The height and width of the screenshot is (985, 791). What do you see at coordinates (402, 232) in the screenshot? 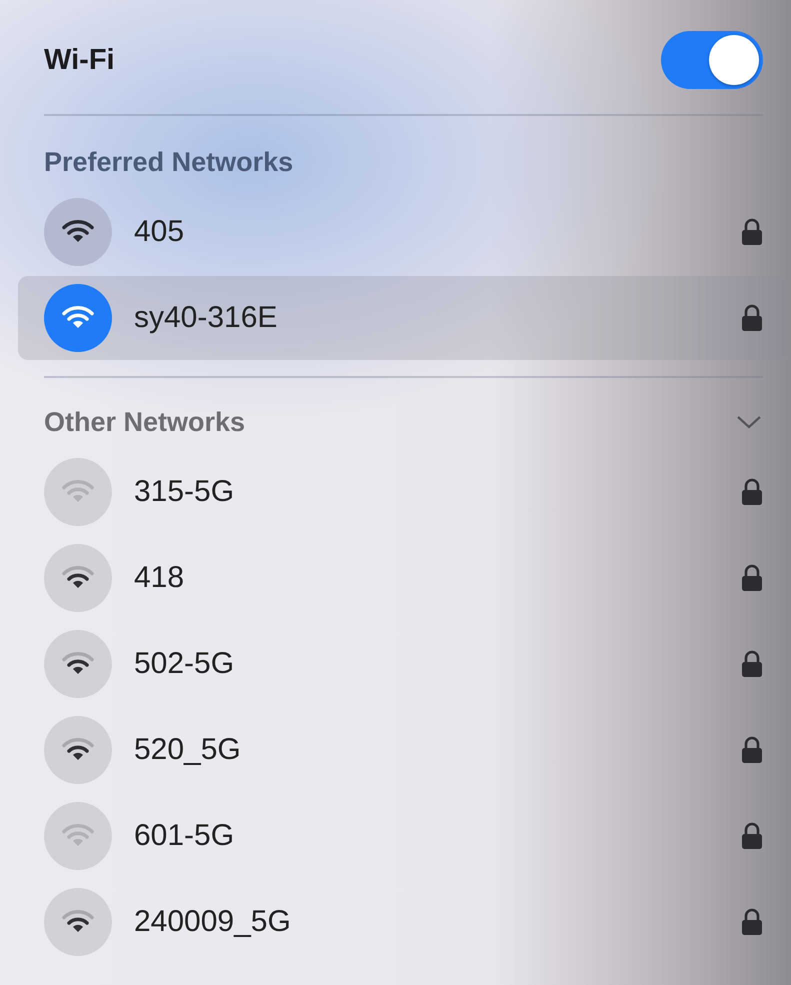
I see `network-row: 405` at bounding box center [402, 232].